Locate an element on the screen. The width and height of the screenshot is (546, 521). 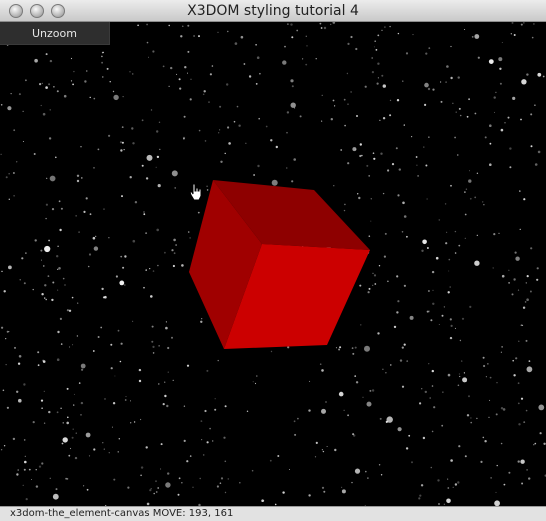
status-bar: x3dom-the_element-canvas MOVE: 193, 161 is located at coordinates (273, 513).